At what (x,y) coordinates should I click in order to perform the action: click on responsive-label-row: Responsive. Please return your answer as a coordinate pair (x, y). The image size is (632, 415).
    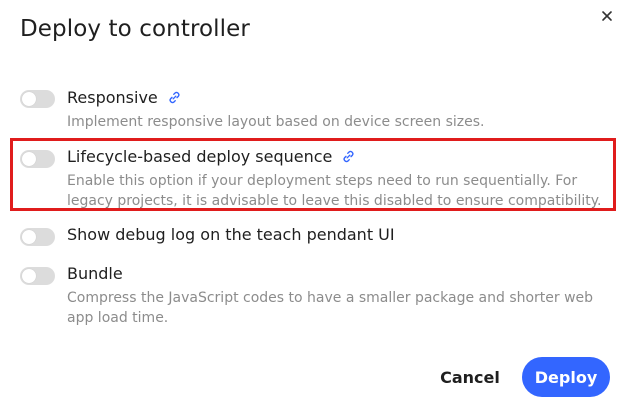
    Looking at the image, I should click on (124, 97).